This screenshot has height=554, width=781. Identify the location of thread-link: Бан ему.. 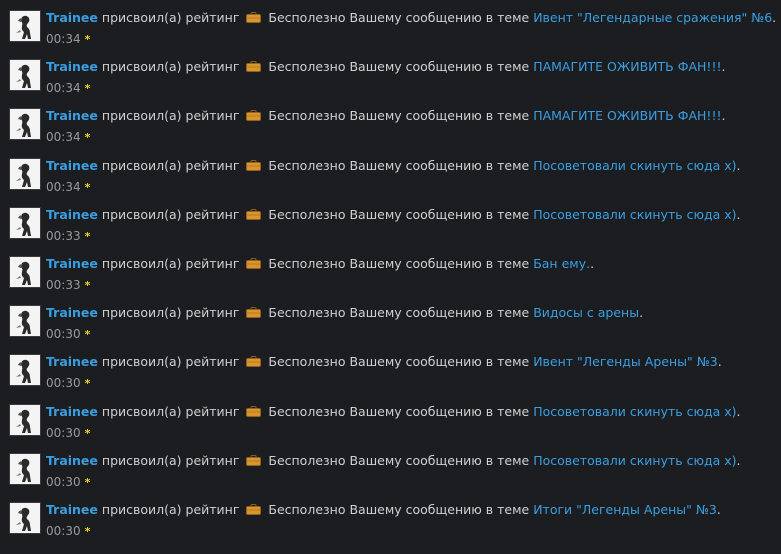
(561, 263).